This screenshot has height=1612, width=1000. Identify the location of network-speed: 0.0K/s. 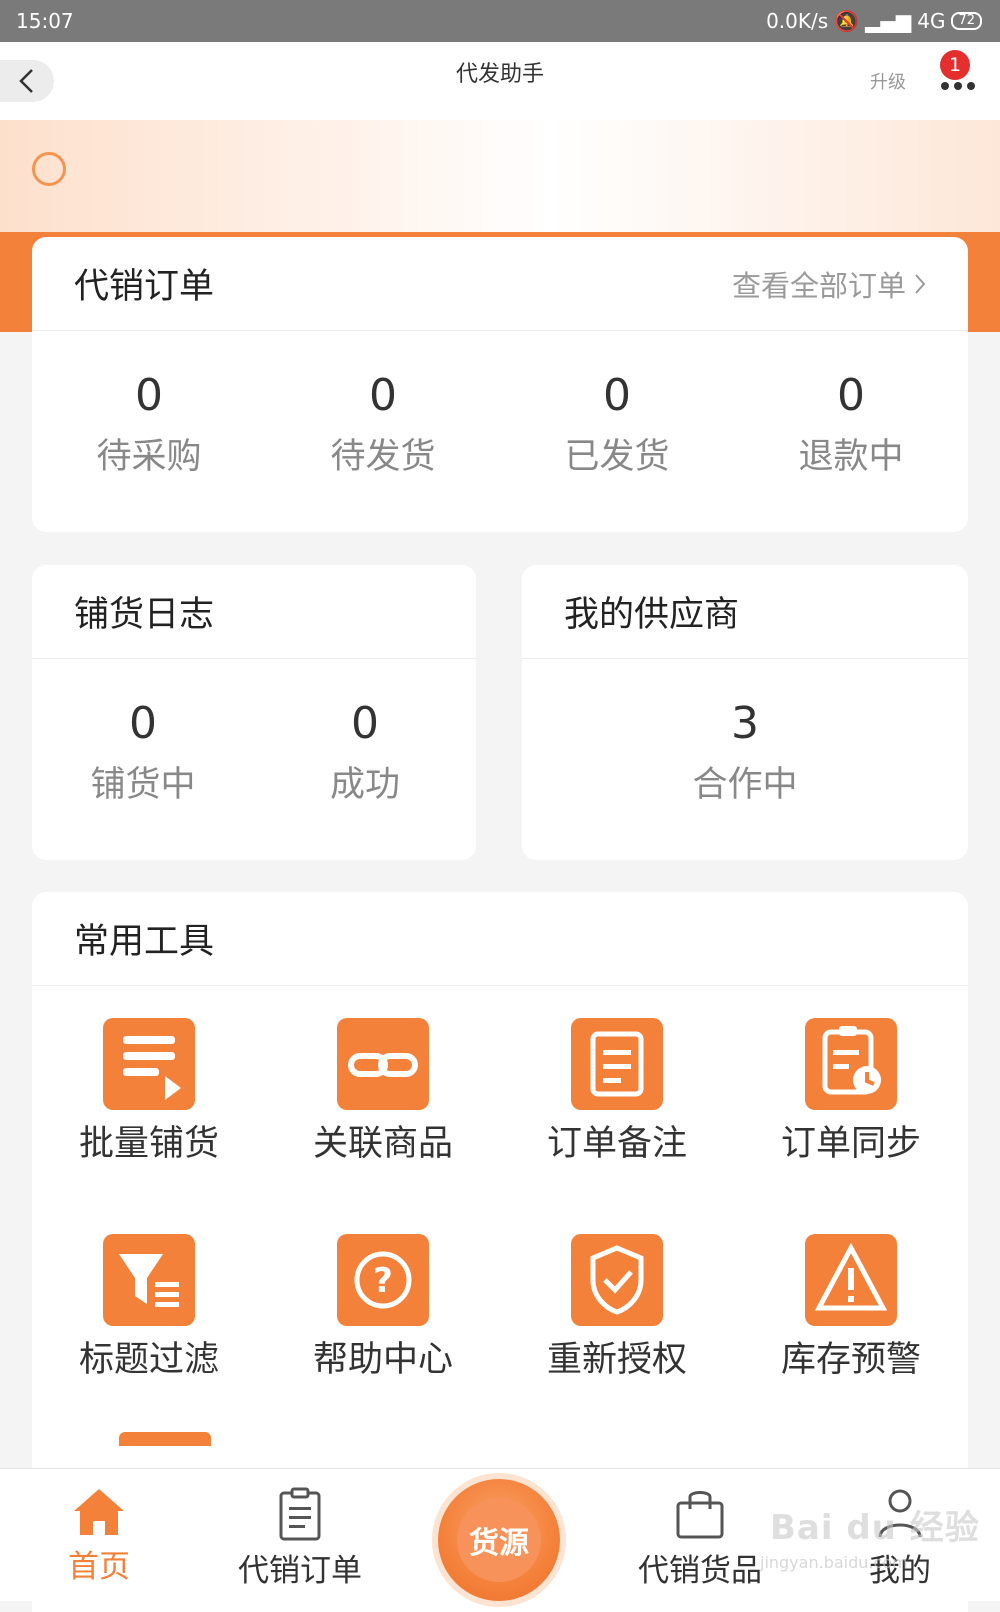
(797, 21).